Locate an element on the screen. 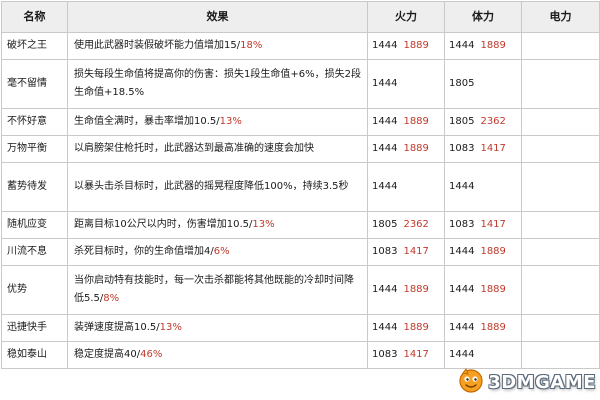 The height and width of the screenshot is (400, 600). talent-effect: 使用此武器时装假破坏能力值增加15/18% is located at coordinates (217, 46).